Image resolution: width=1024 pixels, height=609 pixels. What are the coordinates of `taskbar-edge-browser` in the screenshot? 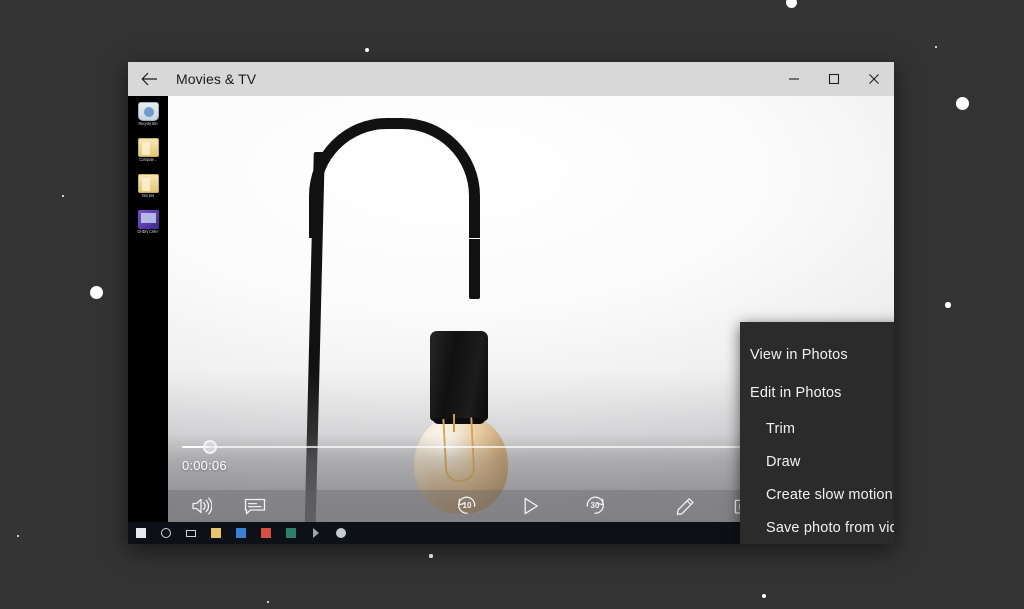 It's located at (240, 533).